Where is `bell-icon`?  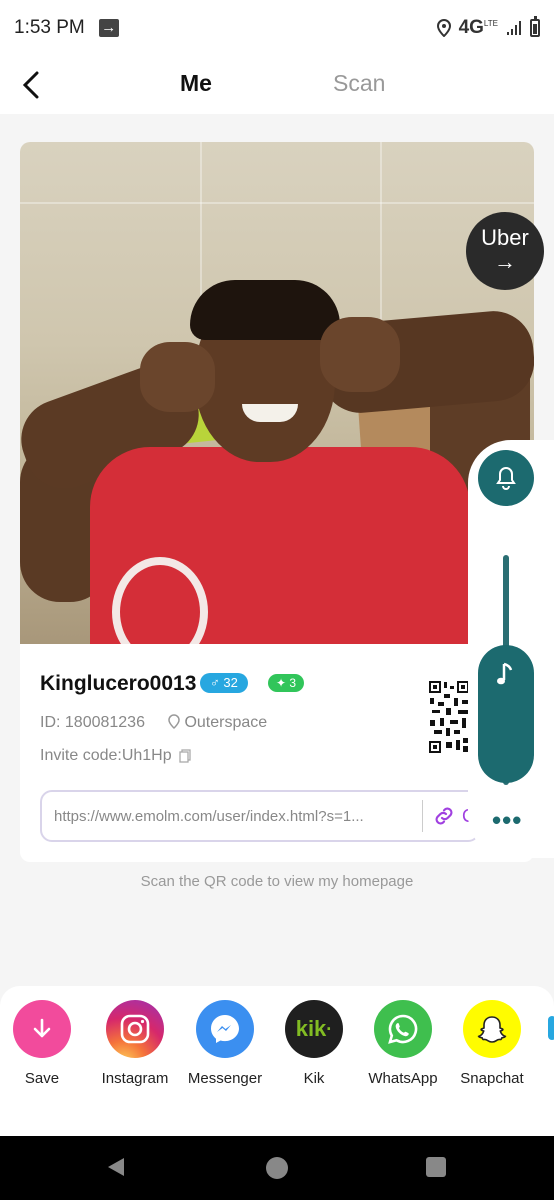
bell-icon is located at coordinates (506, 478).